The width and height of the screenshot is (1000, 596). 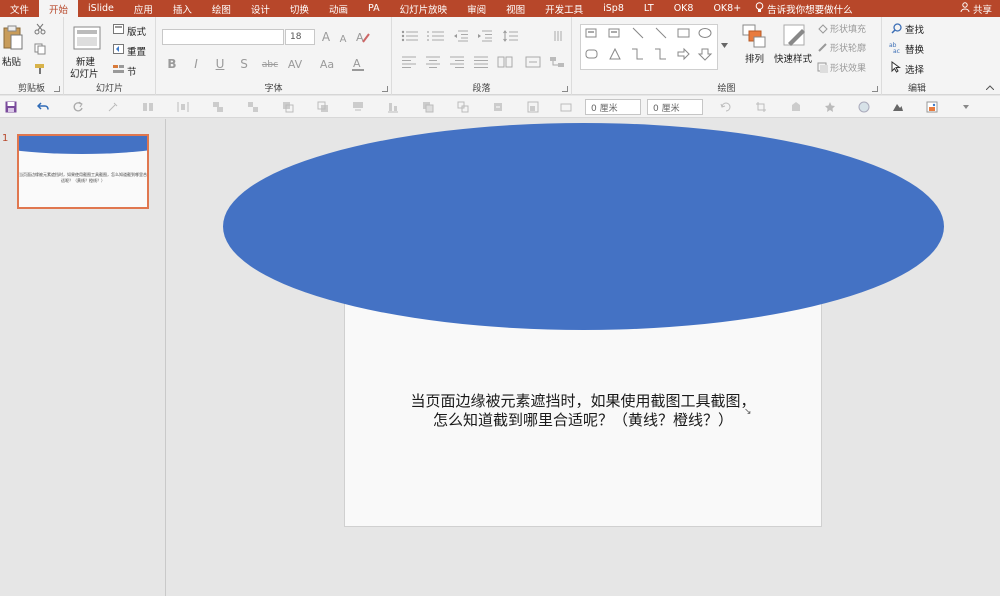 What do you see at coordinates (830, 107) in the screenshot?
I see `star-icon` at bounding box center [830, 107].